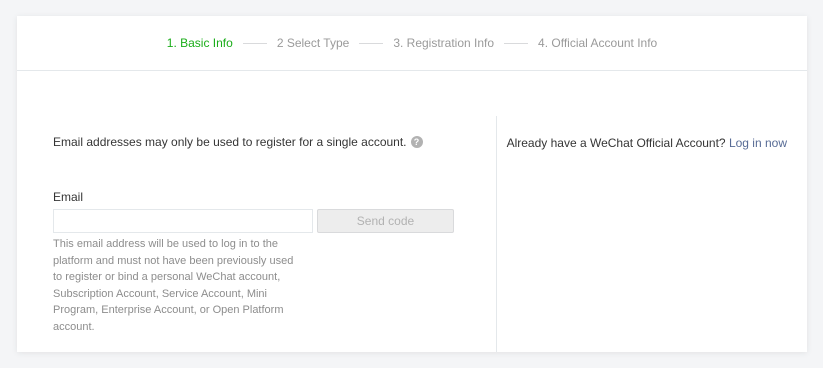  Describe the element at coordinates (616, 143) in the screenshot. I see `existing-account-text: Already have a WeChat Official Account?` at that location.